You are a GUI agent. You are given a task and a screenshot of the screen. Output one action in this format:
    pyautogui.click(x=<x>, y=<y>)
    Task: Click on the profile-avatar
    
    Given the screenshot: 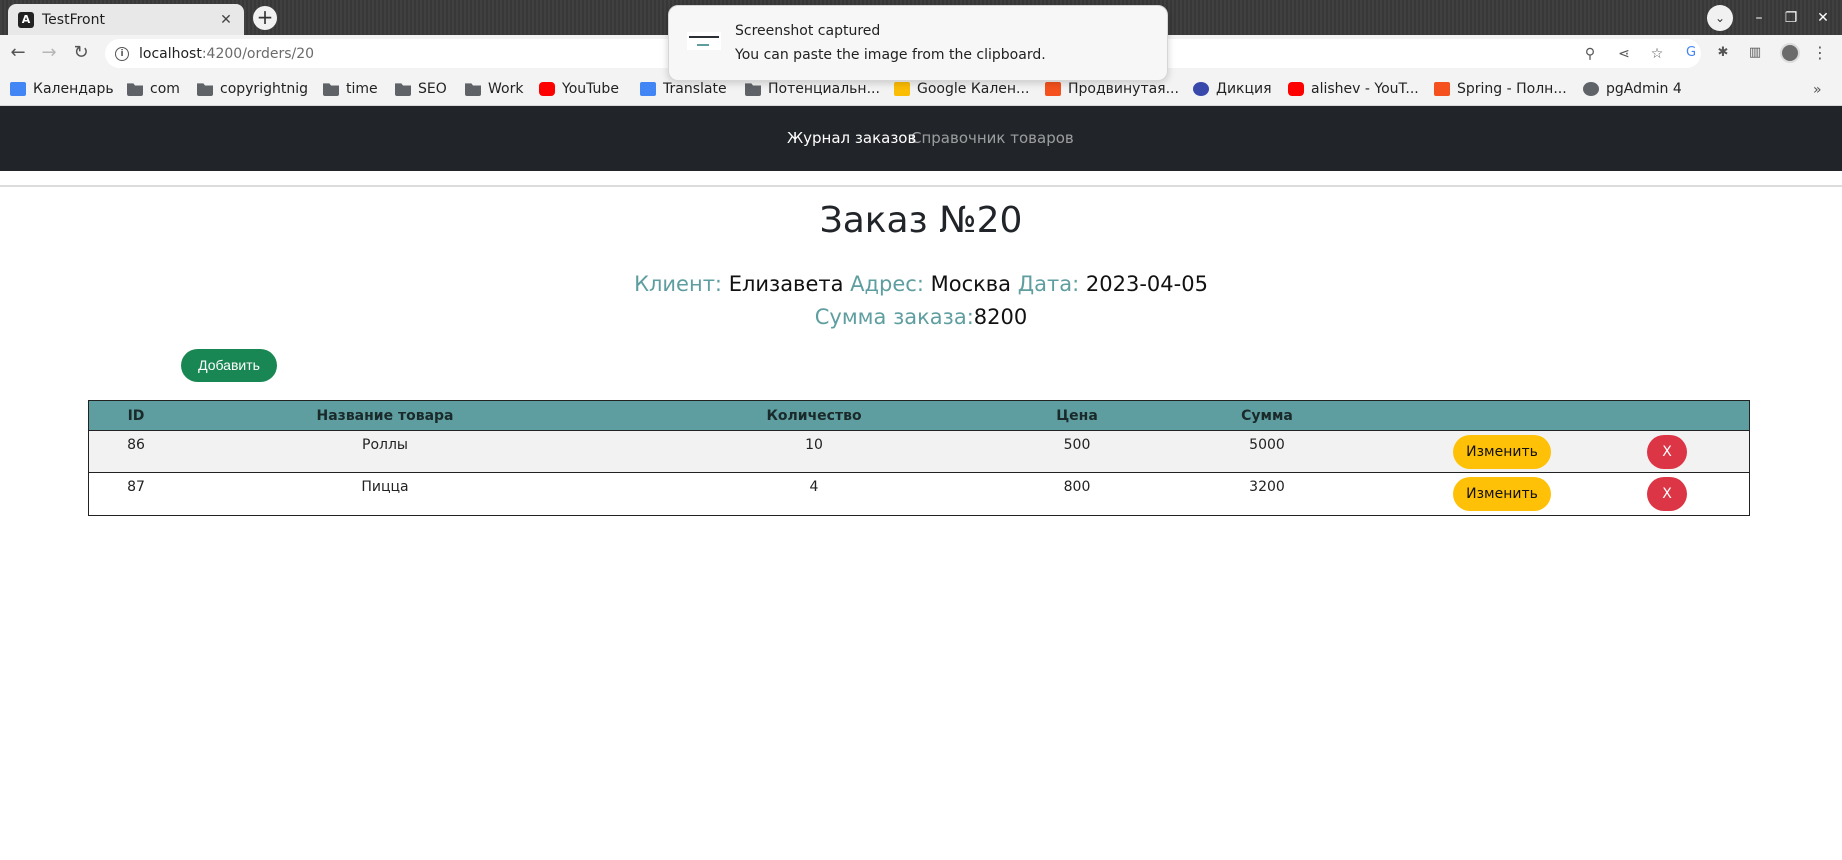 What is the action you would take?
    pyautogui.click(x=1790, y=53)
    